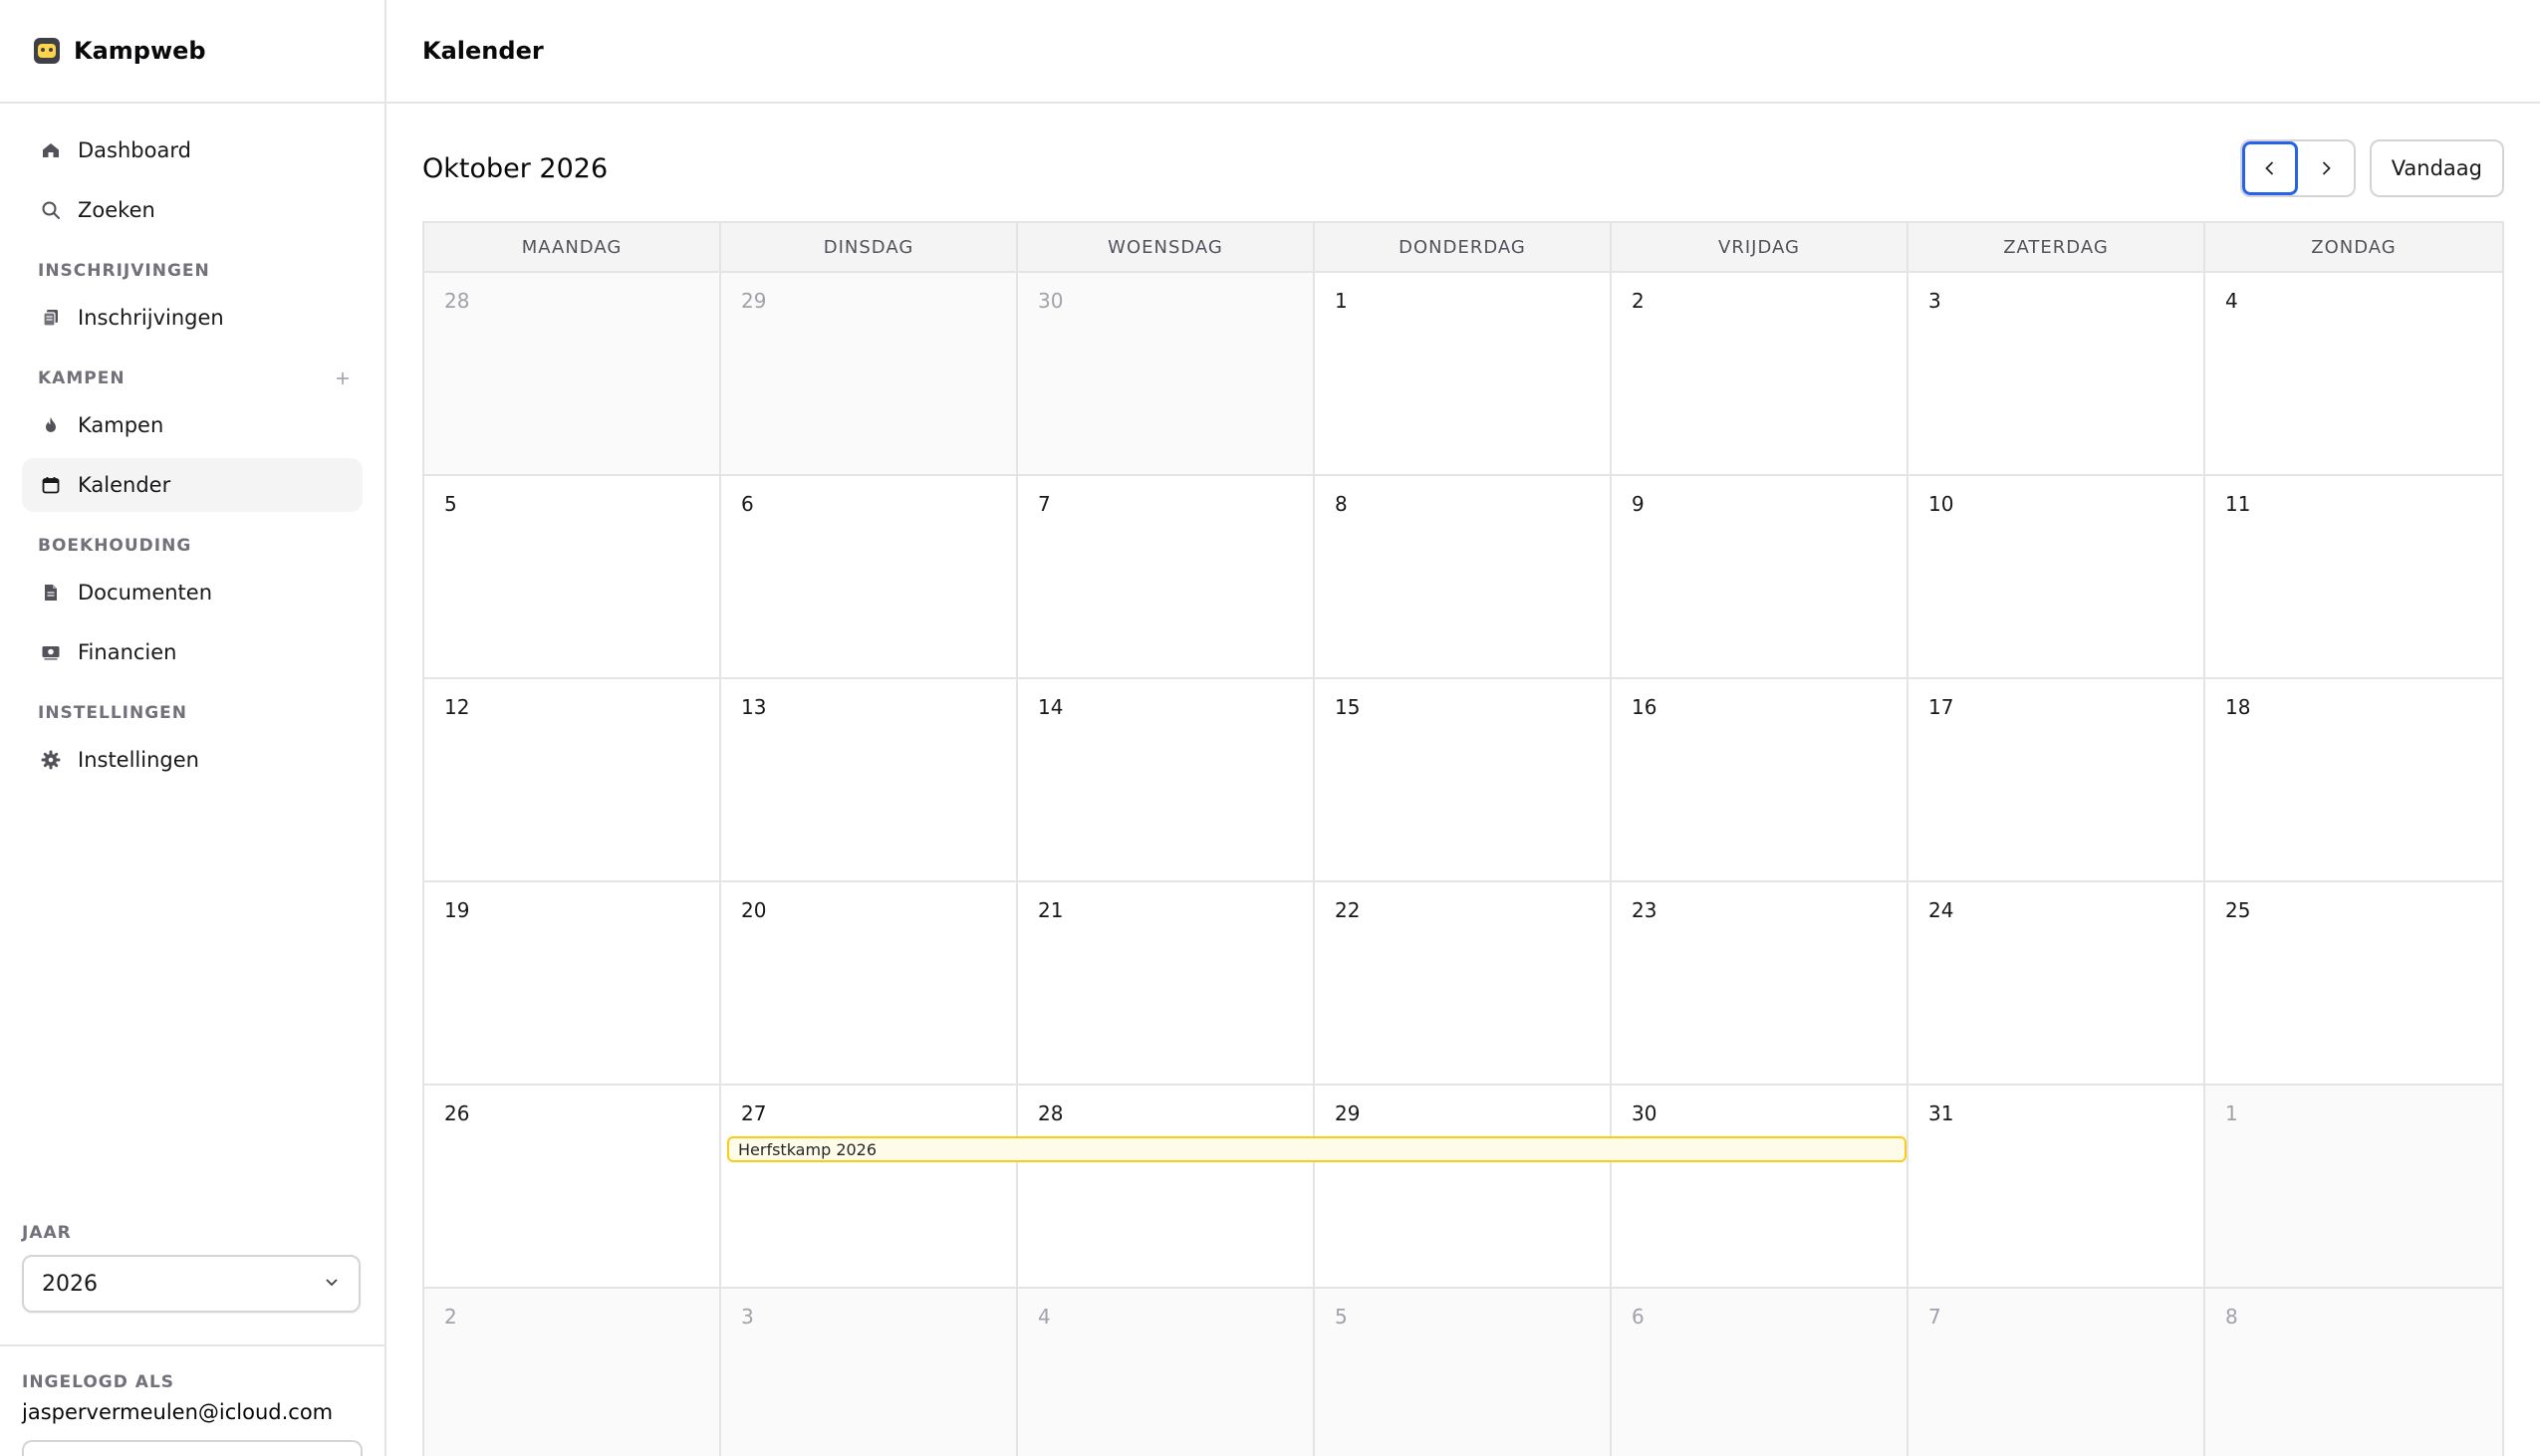 Image resolution: width=2540 pixels, height=1456 pixels. What do you see at coordinates (572, 1187) in the screenshot?
I see `calendar-day-cell: 26` at bounding box center [572, 1187].